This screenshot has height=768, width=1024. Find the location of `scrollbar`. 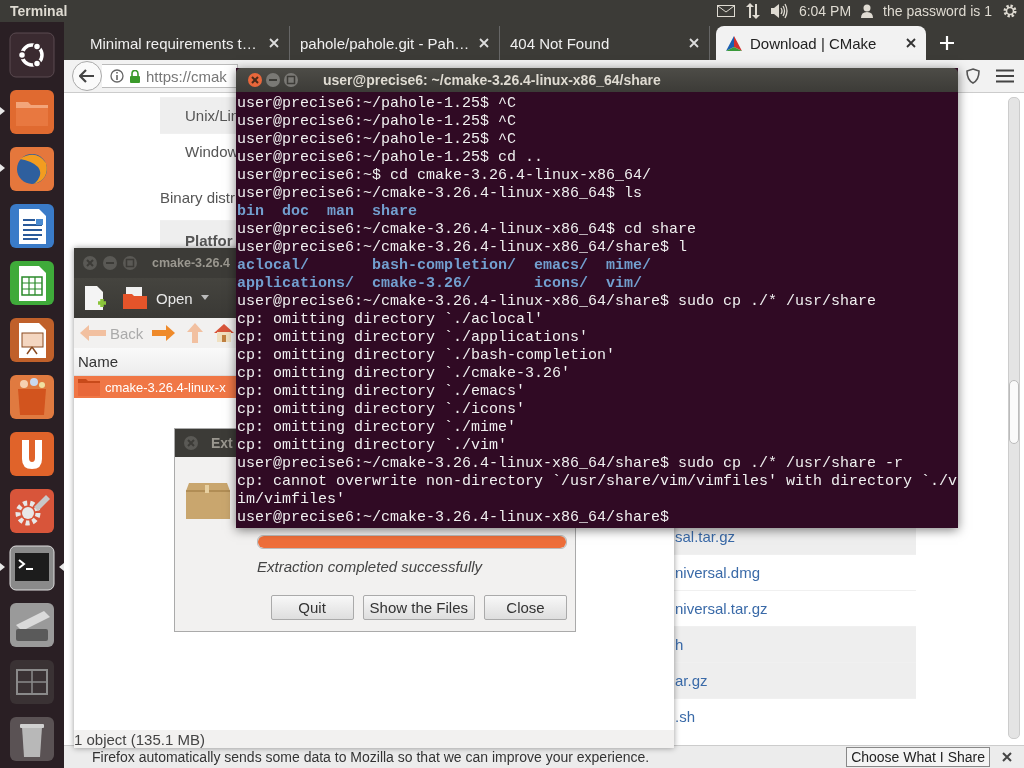

scrollbar is located at coordinates (1014, 418).